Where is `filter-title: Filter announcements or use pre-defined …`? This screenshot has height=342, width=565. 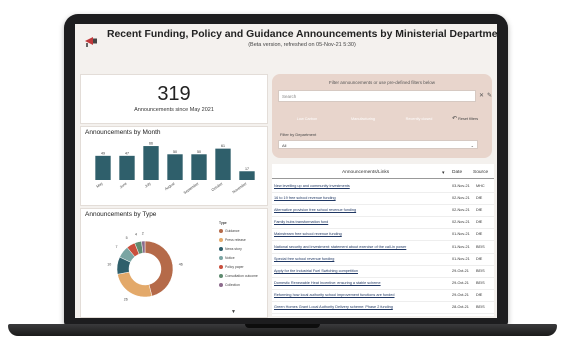 filter-title: Filter announcements or use pre-defined … is located at coordinates (382, 82).